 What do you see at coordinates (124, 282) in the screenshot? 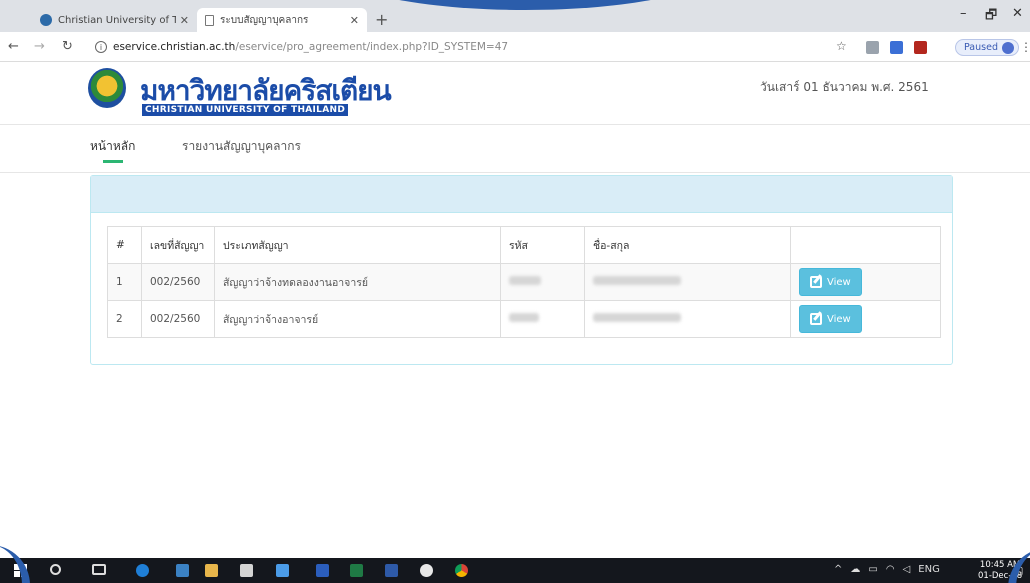
I see `row-number: 1` at bounding box center [124, 282].